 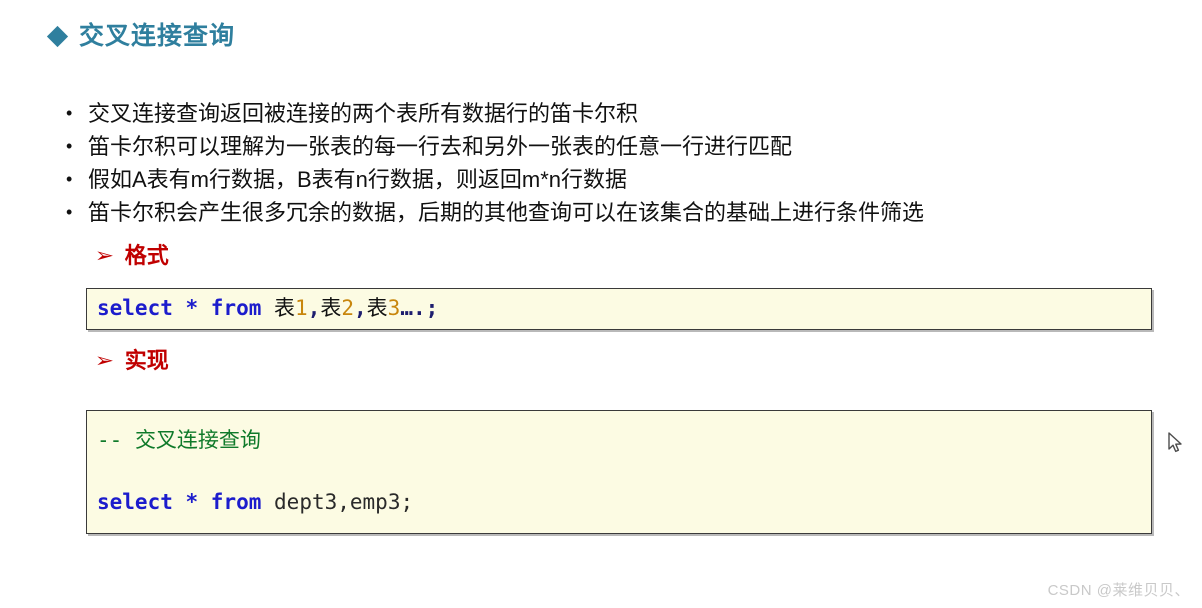 What do you see at coordinates (1118, 590) in the screenshot?
I see `watermark: CSDN @莱维贝贝、` at bounding box center [1118, 590].